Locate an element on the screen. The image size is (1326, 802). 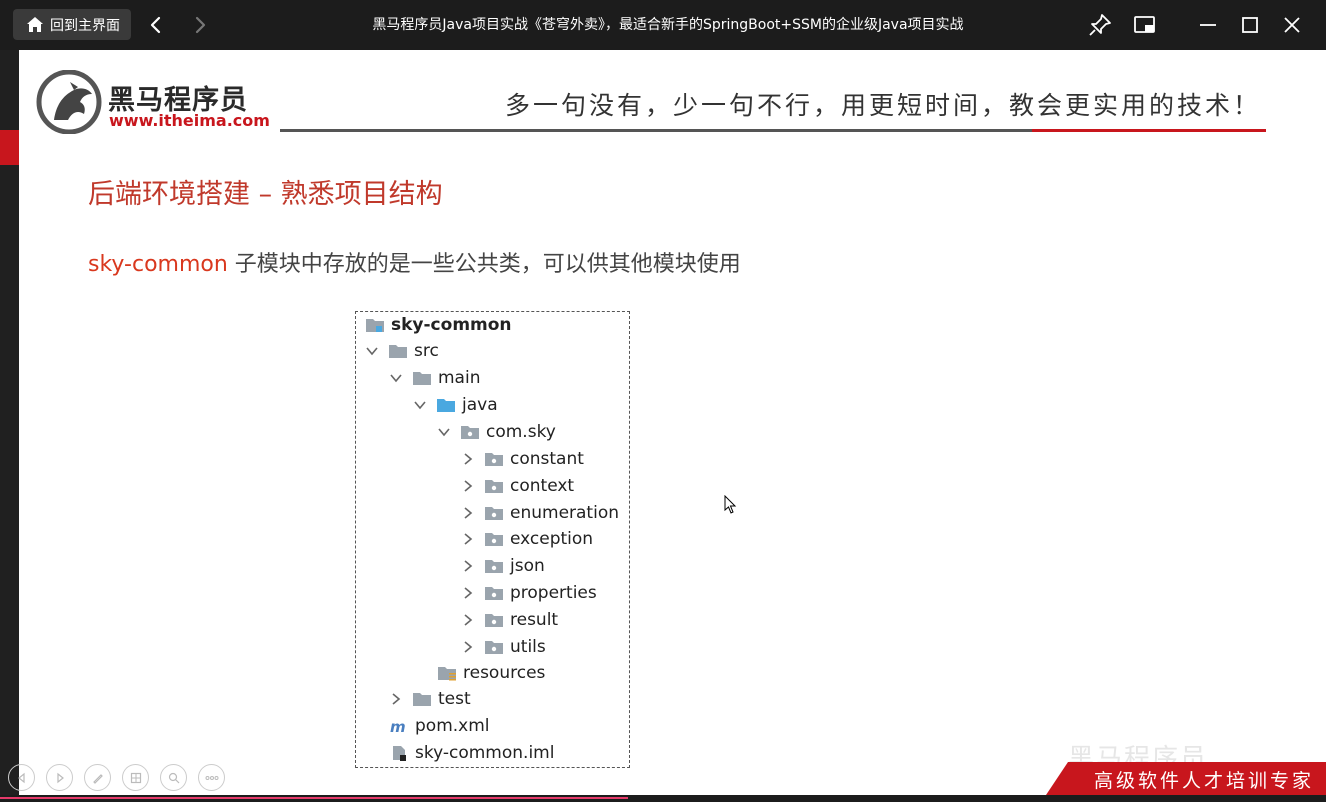
tree-node-root: sky-common is located at coordinates (438, 325).